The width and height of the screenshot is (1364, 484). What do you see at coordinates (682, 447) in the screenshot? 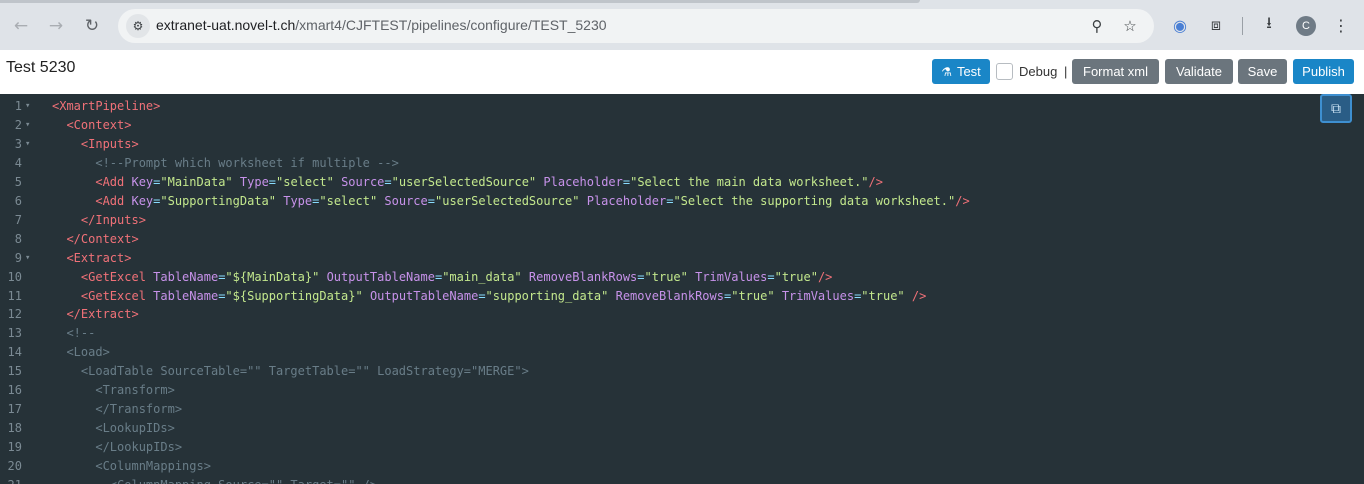
I see `code-line: 19 </LookupIDs>` at bounding box center [682, 447].